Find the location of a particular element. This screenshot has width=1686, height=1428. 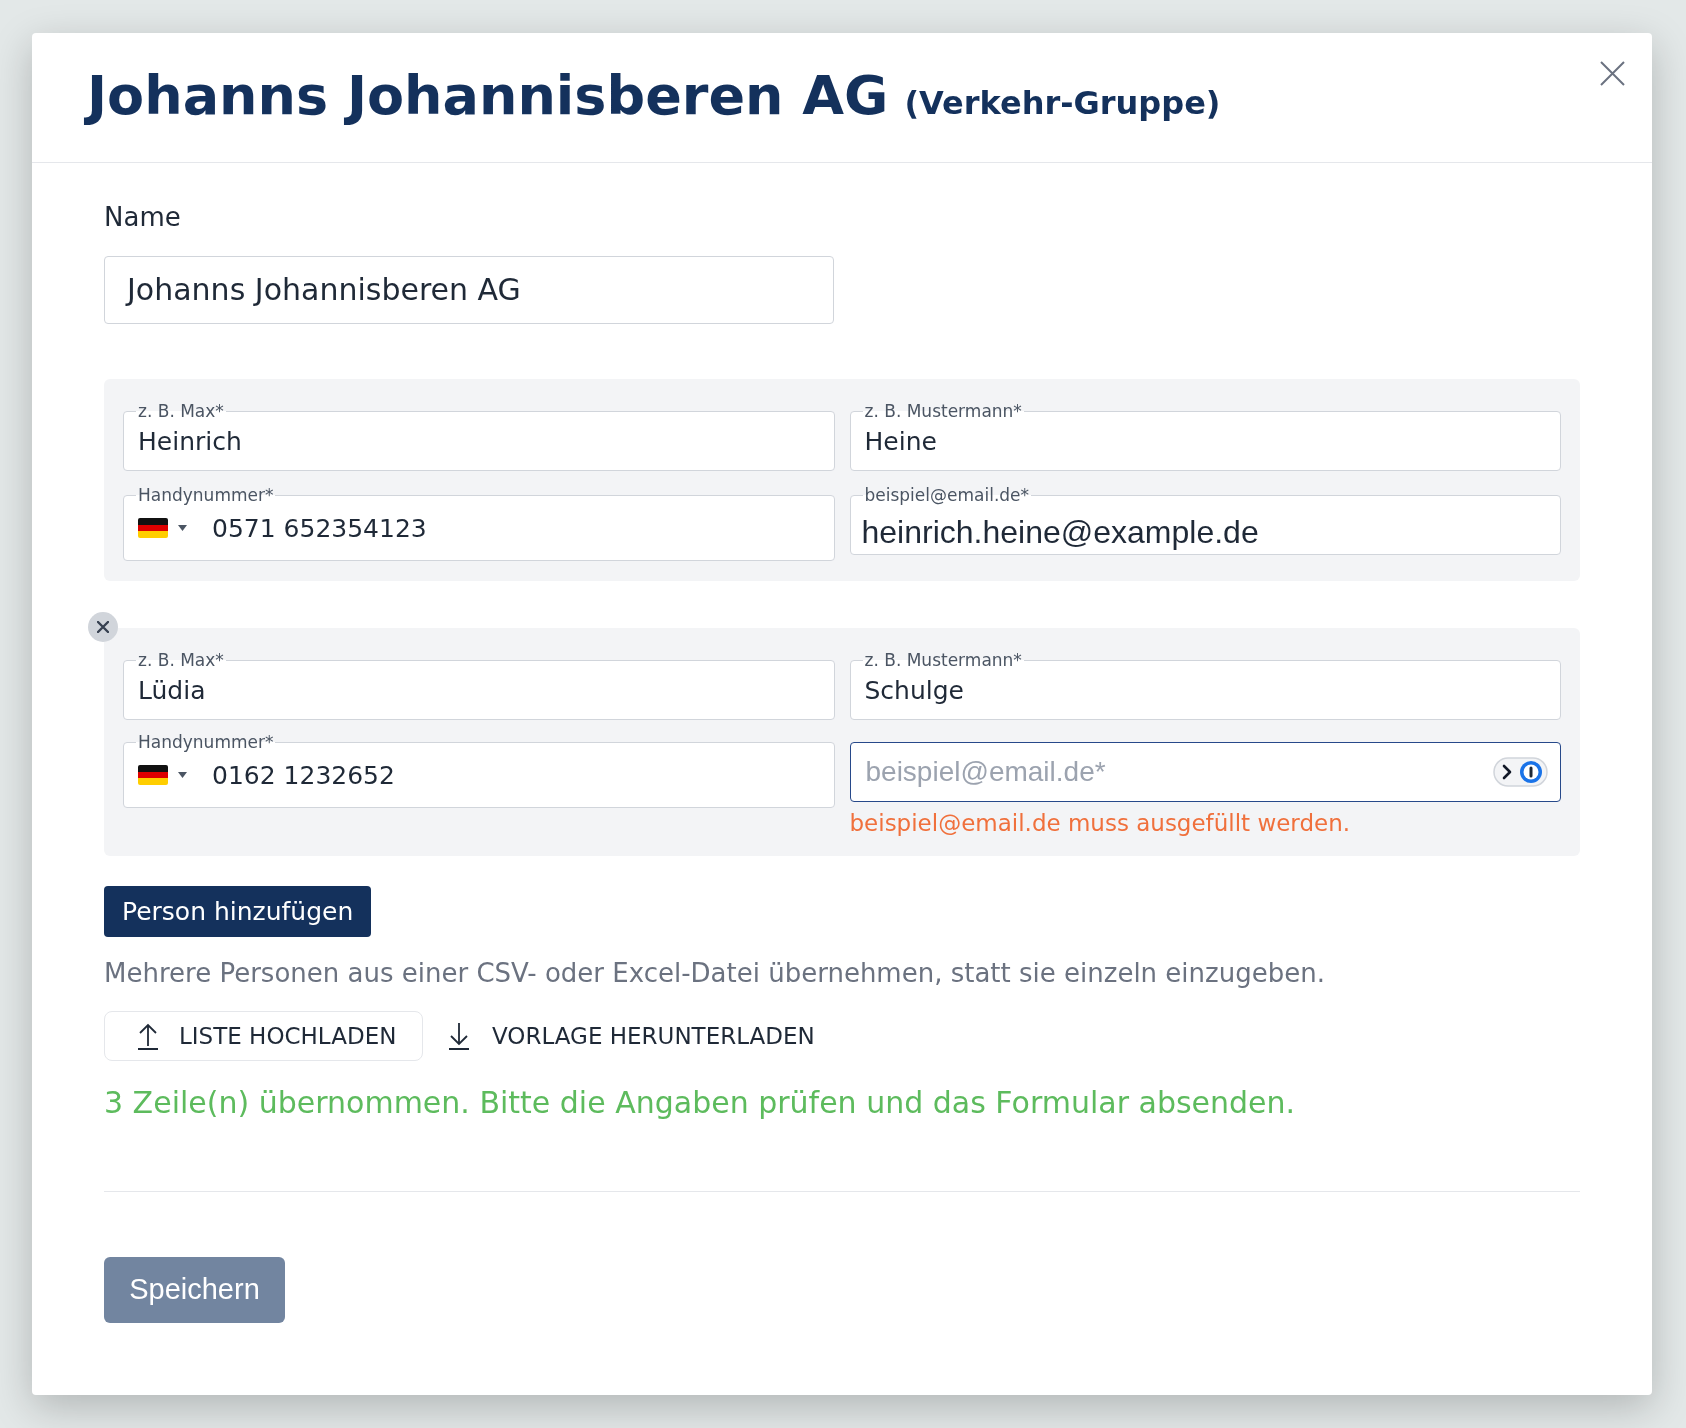

dialog-subtitle: (Verkehr-Gruppe) is located at coordinates (1062, 103).